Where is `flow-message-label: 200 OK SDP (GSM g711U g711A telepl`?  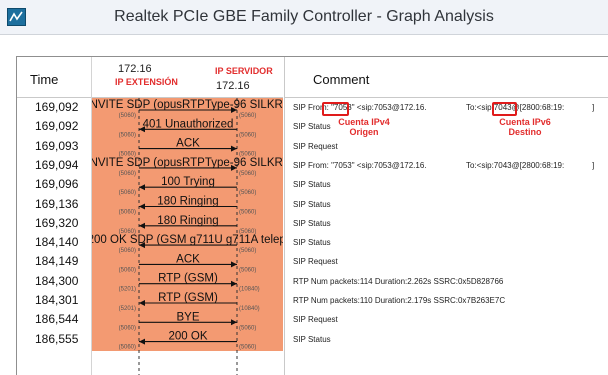 flow-message-label: 200 OK SDP (GSM g711U g711A telepl is located at coordinates (187, 240).